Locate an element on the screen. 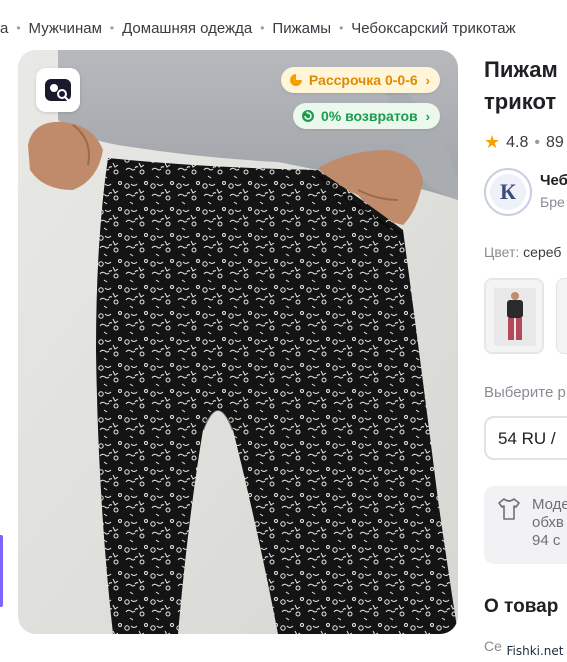 Image resolution: width=567 pixels, height=662 pixels. model-info-line3: 94 с is located at coordinates (546, 540).